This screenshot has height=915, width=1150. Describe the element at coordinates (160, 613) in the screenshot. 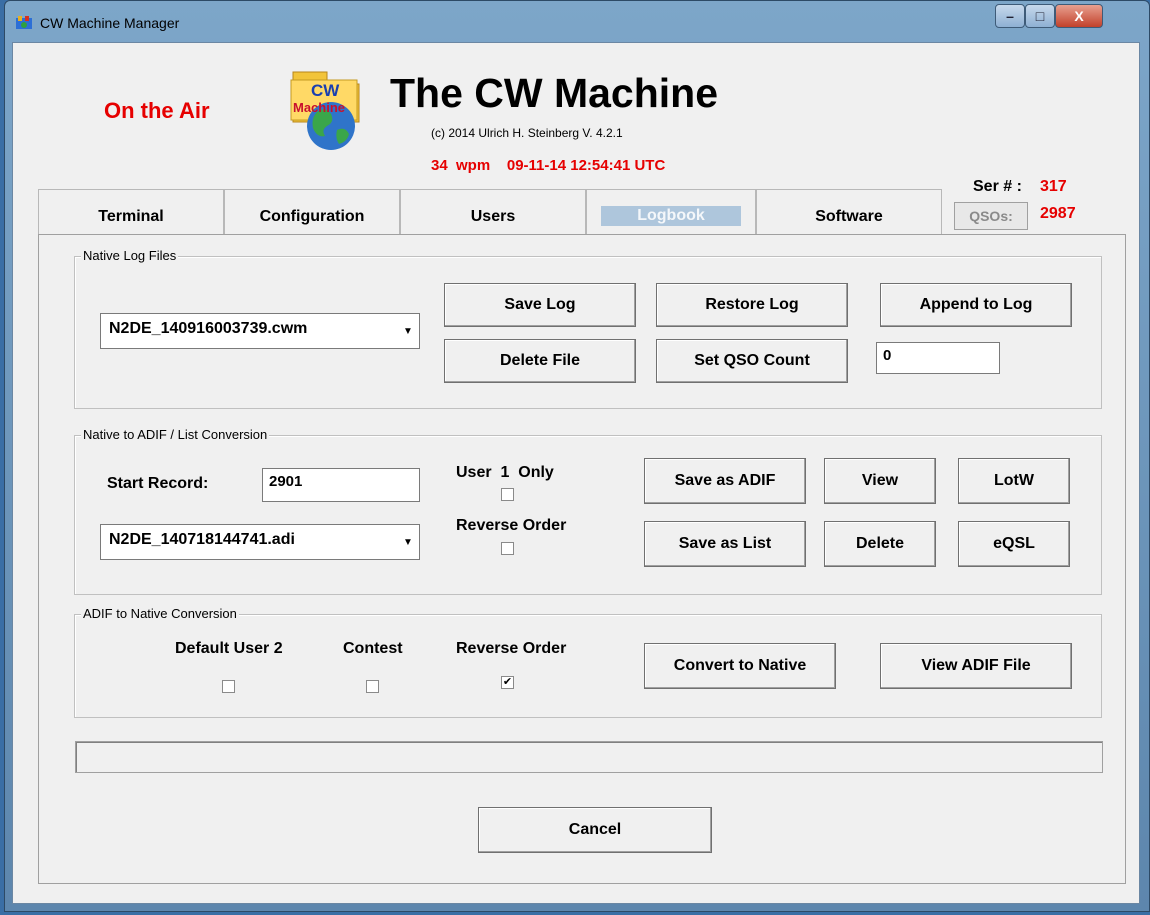

I see `group-title: ADIF to Native Conversion` at that location.